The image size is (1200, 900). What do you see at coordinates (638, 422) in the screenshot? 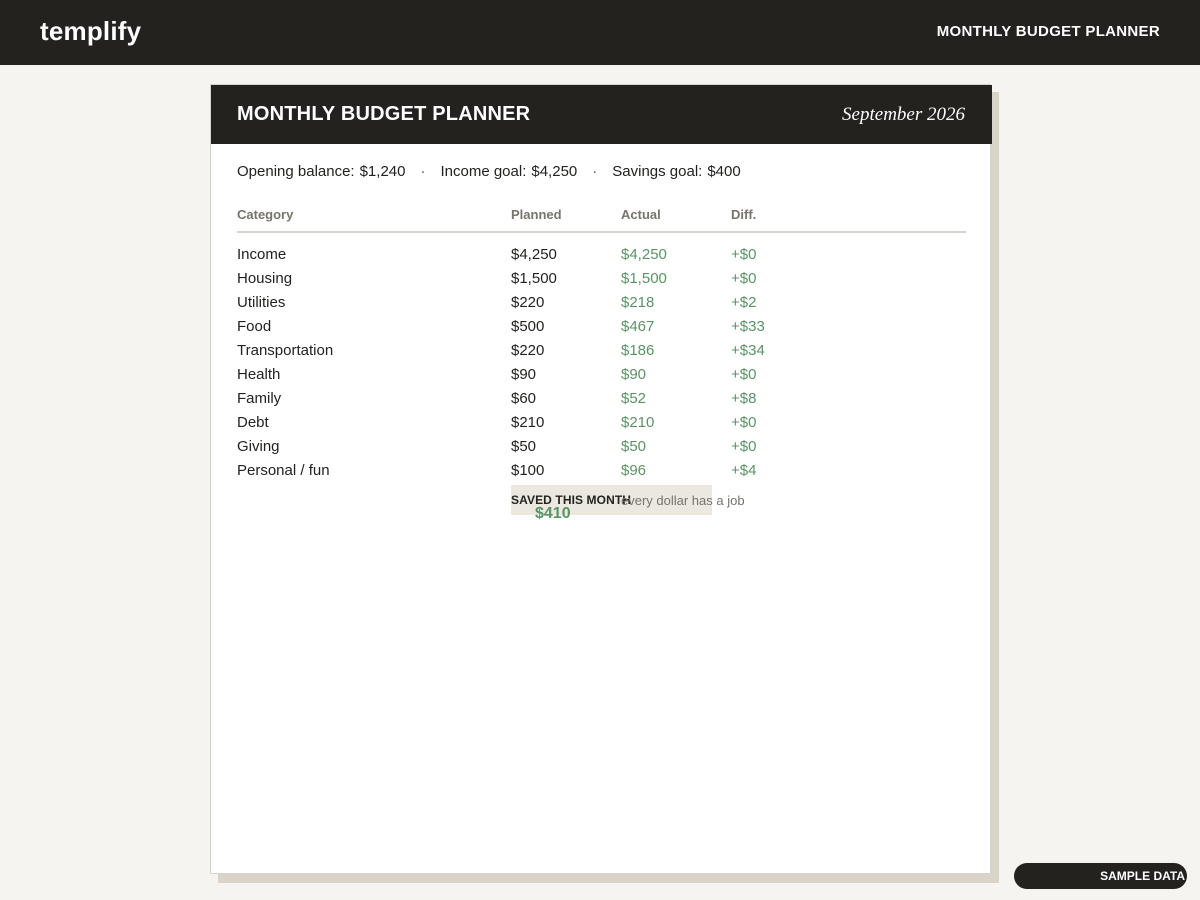
I see `row-actual: $210` at bounding box center [638, 422].